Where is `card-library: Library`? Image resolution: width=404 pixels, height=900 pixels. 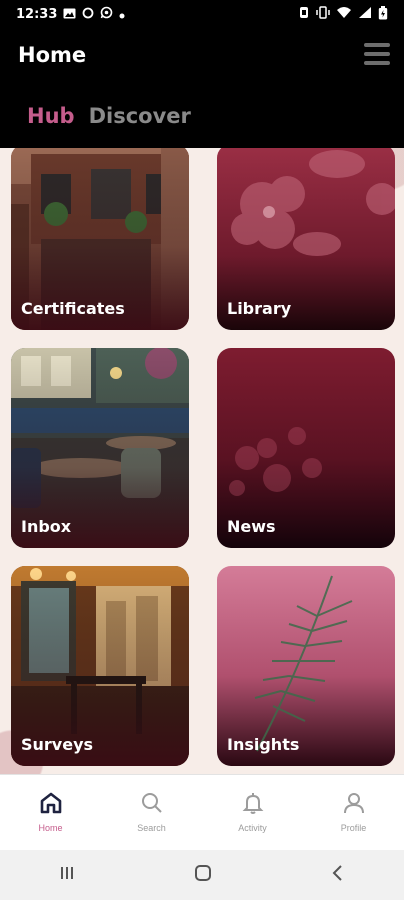 card-library: Library is located at coordinates (306, 239).